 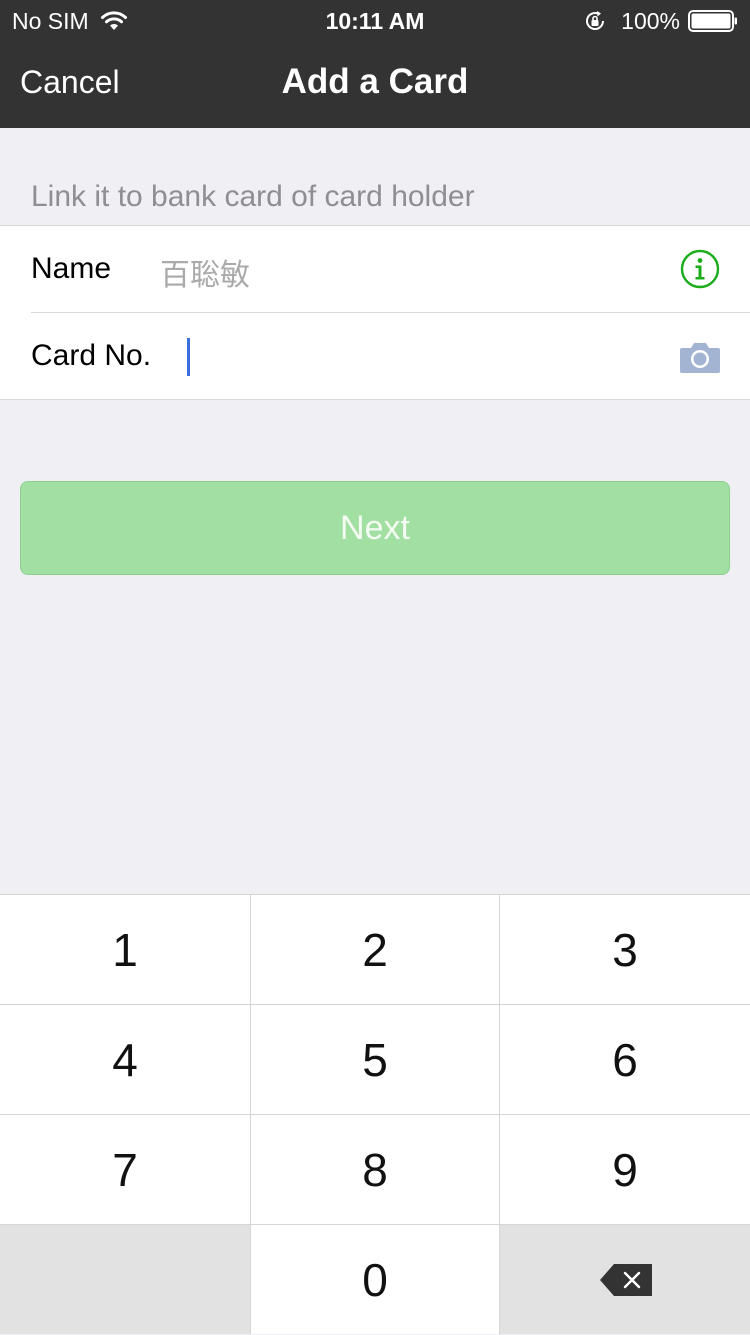 What do you see at coordinates (595, 20) in the screenshot?
I see `orientation-lock-icon` at bounding box center [595, 20].